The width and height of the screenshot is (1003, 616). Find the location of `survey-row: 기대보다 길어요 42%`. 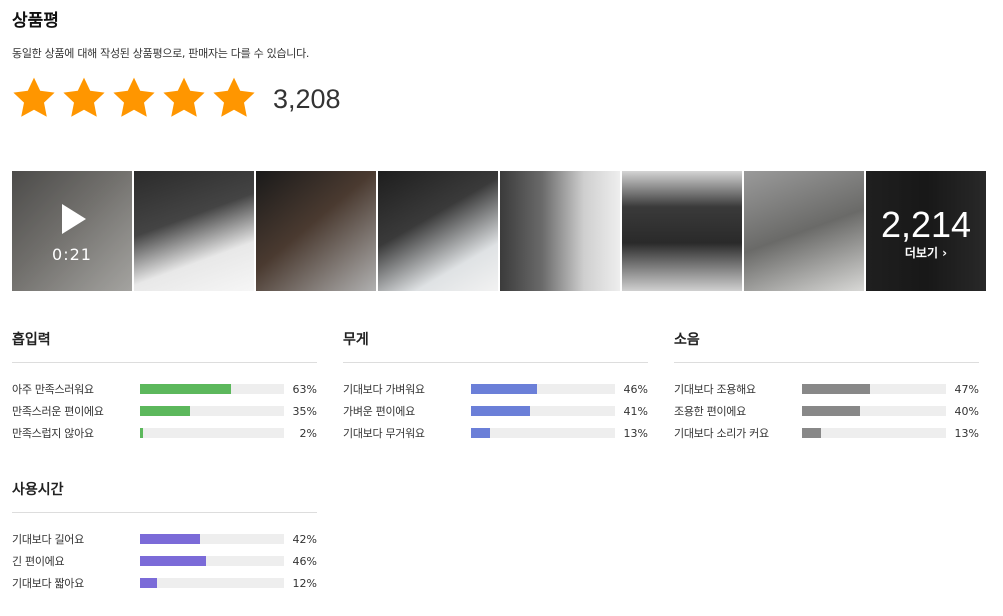

survey-row: 기대보다 길어요 42% is located at coordinates (164, 539).